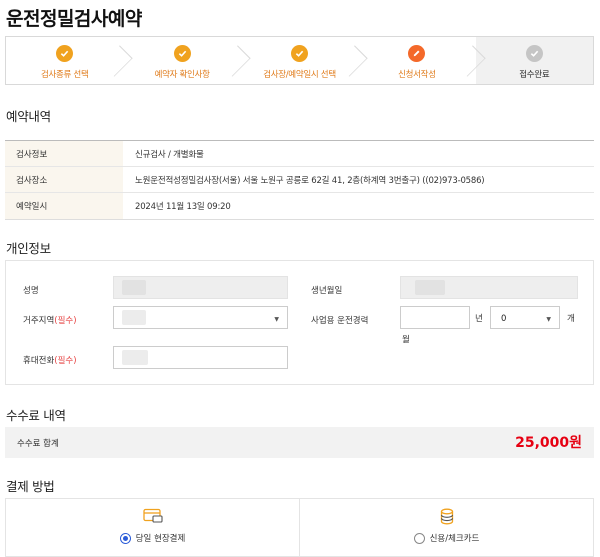  What do you see at coordinates (38, 444) in the screenshot?
I see `fee-total-label: 수수료 합계` at bounding box center [38, 444].